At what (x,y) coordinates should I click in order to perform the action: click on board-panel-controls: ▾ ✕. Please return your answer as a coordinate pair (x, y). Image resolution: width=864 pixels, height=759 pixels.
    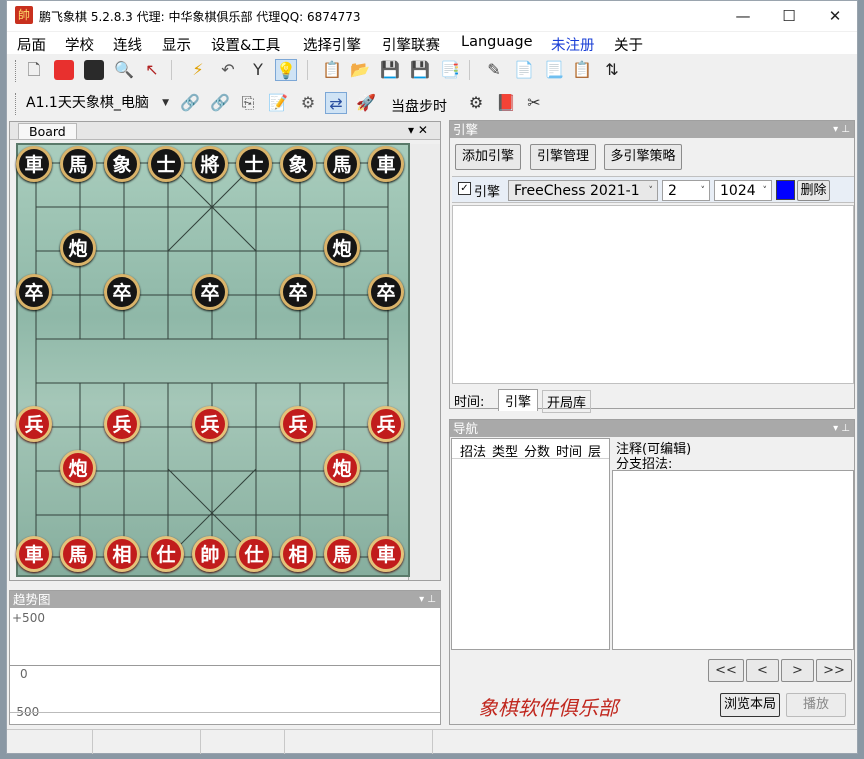
    Looking at the image, I should click on (418, 130).